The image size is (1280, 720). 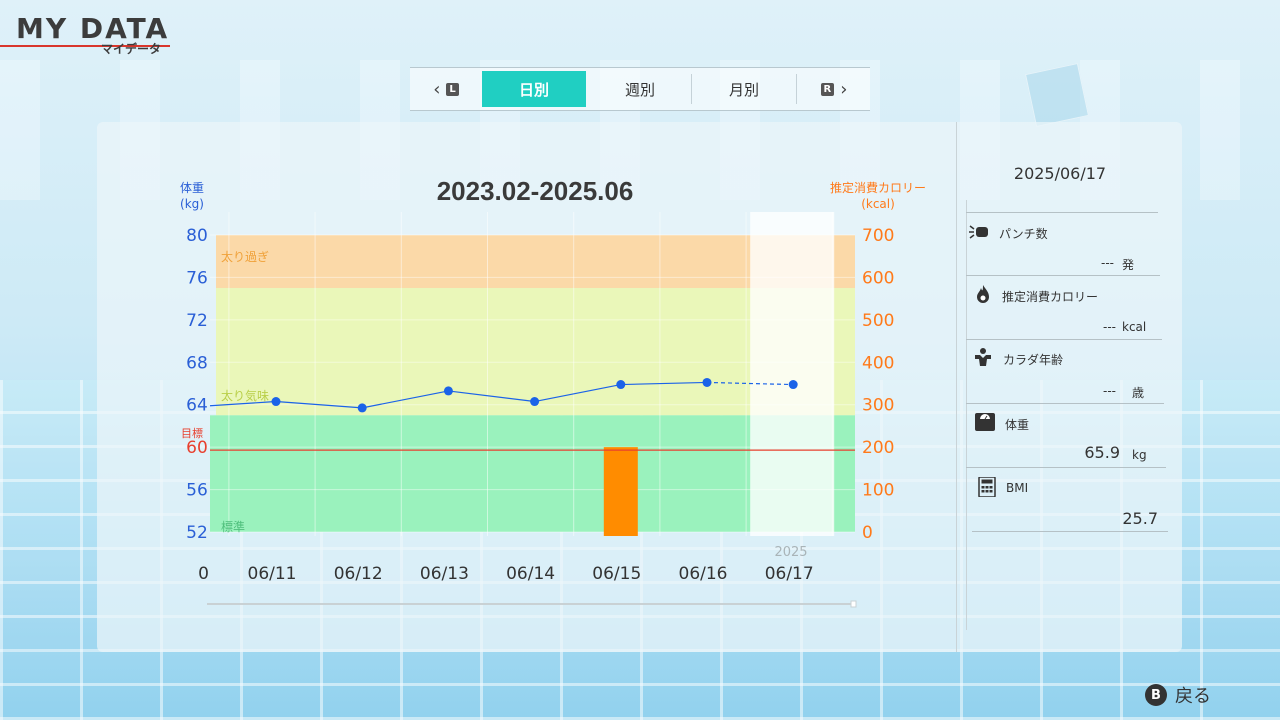 What do you see at coordinates (878, 406) in the screenshot?
I see `right-tick-label: 300` at bounding box center [878, 406].